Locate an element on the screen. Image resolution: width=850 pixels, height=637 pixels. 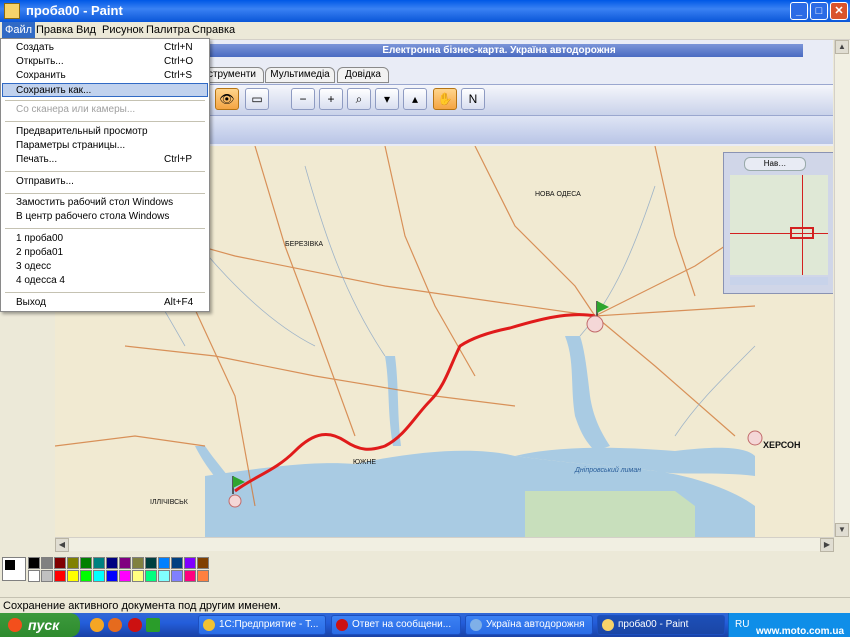
current-colors is located at coordinates (14, 569).